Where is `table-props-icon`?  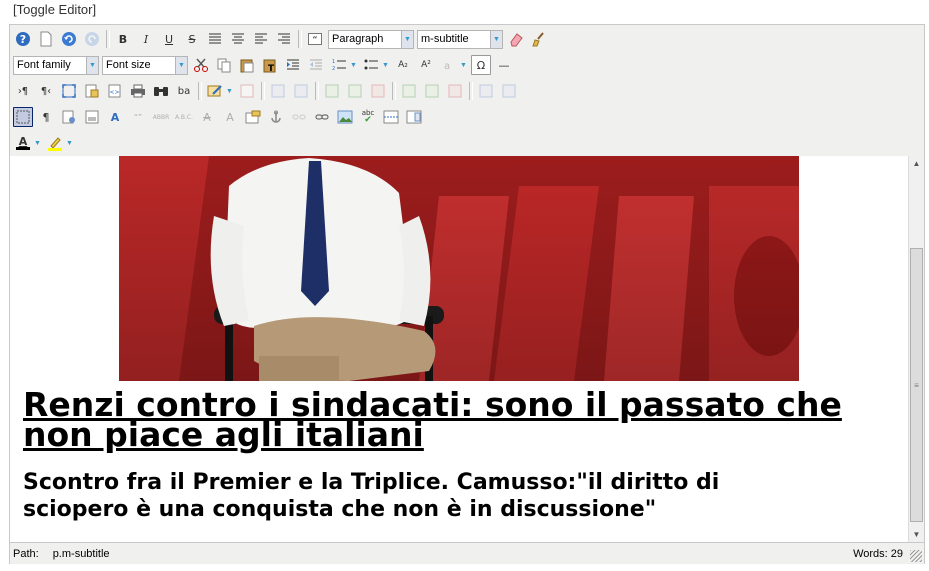
table-props-icon is located at coordinates (247, 91).